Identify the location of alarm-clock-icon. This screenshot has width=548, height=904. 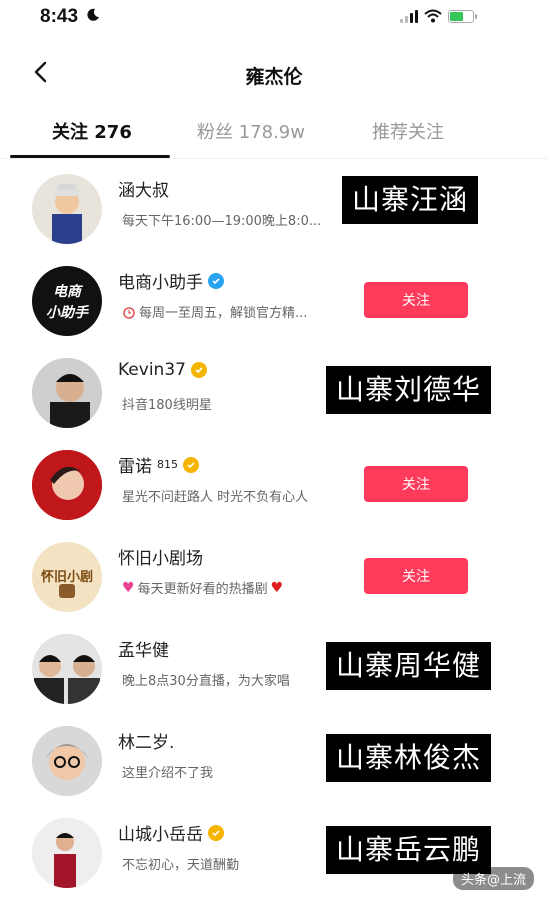
(129, 312).